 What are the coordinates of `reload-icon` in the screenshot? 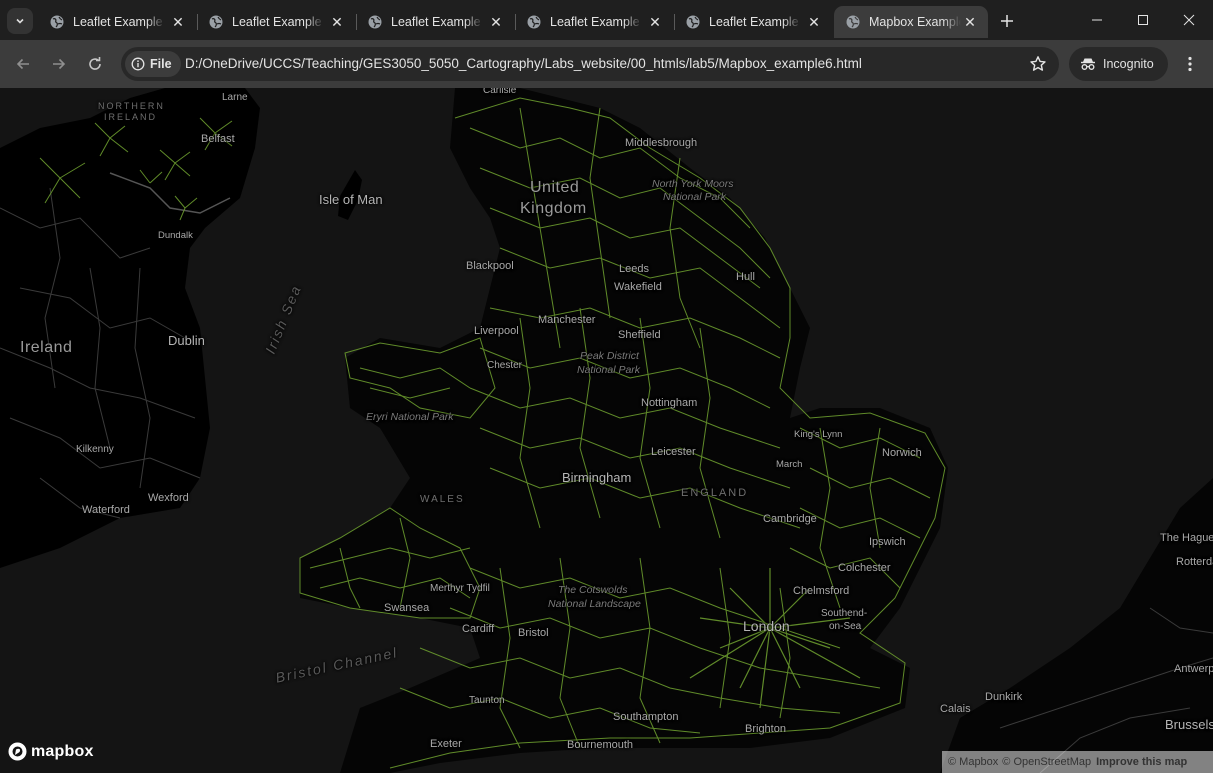 It's located at (95, 63).